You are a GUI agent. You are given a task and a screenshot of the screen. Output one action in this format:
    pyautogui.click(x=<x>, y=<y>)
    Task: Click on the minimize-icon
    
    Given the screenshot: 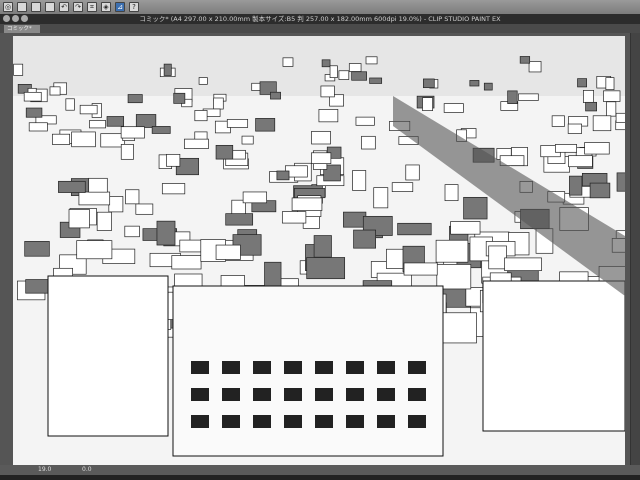 What is the action you would take?
    pyautogui.click(x=15, y=18)
    